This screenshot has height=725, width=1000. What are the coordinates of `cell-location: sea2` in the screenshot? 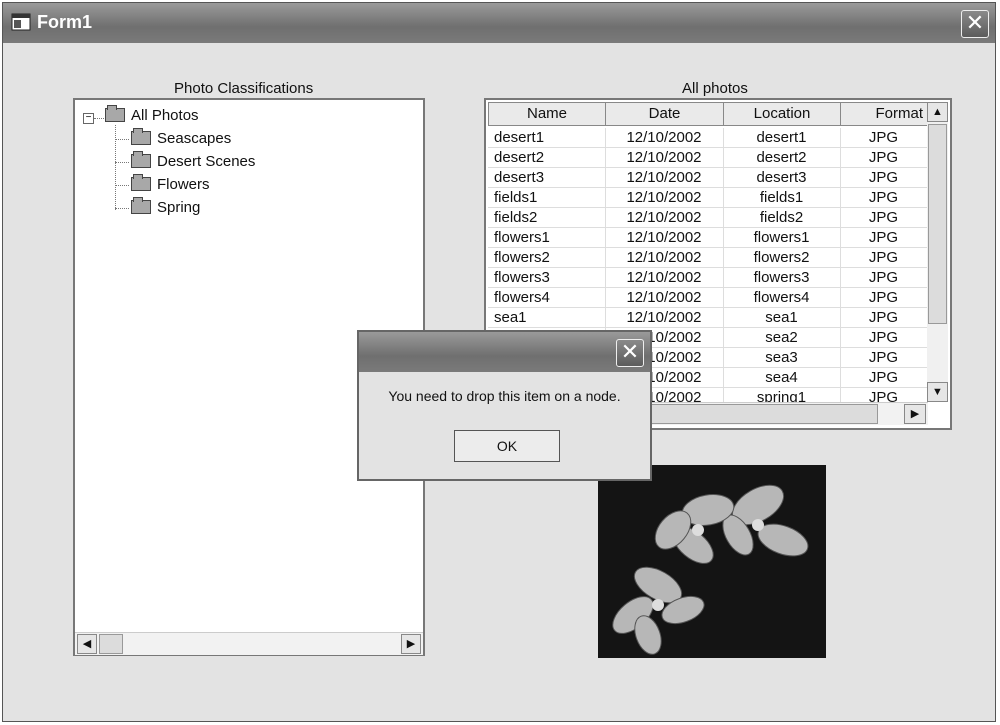 It's located at (782, 338).